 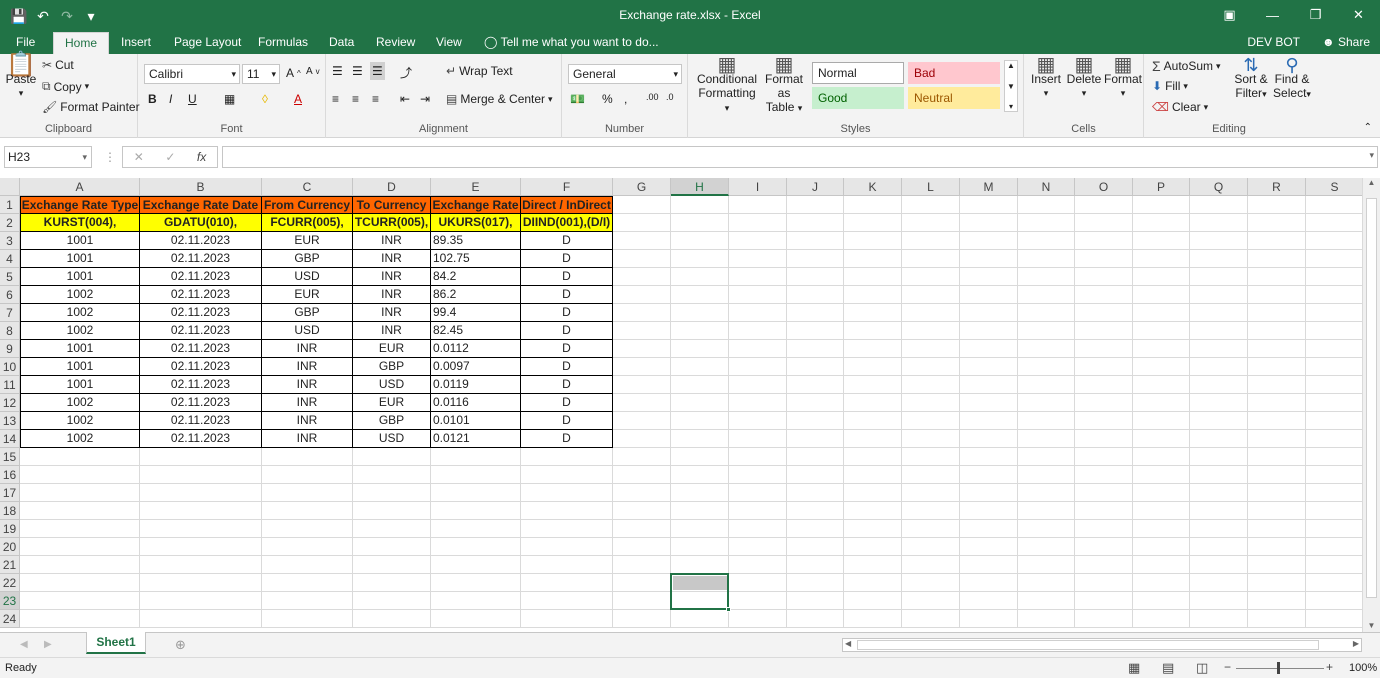 What do you see at coordinates (1371, 398) in the screenshot?
I see `vertical-scroll-thumb` at bounding box center [1371, 398].